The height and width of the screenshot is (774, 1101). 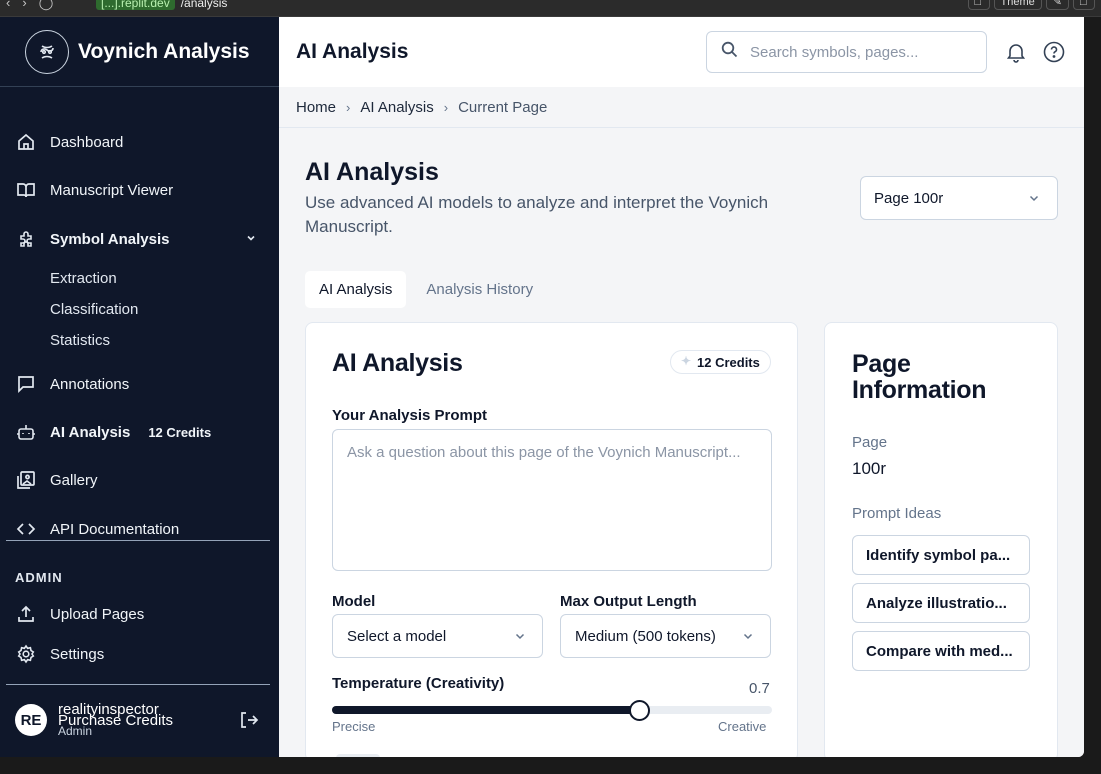 I want to click on slider-min-label: Precise, so click(x=354, y=726).